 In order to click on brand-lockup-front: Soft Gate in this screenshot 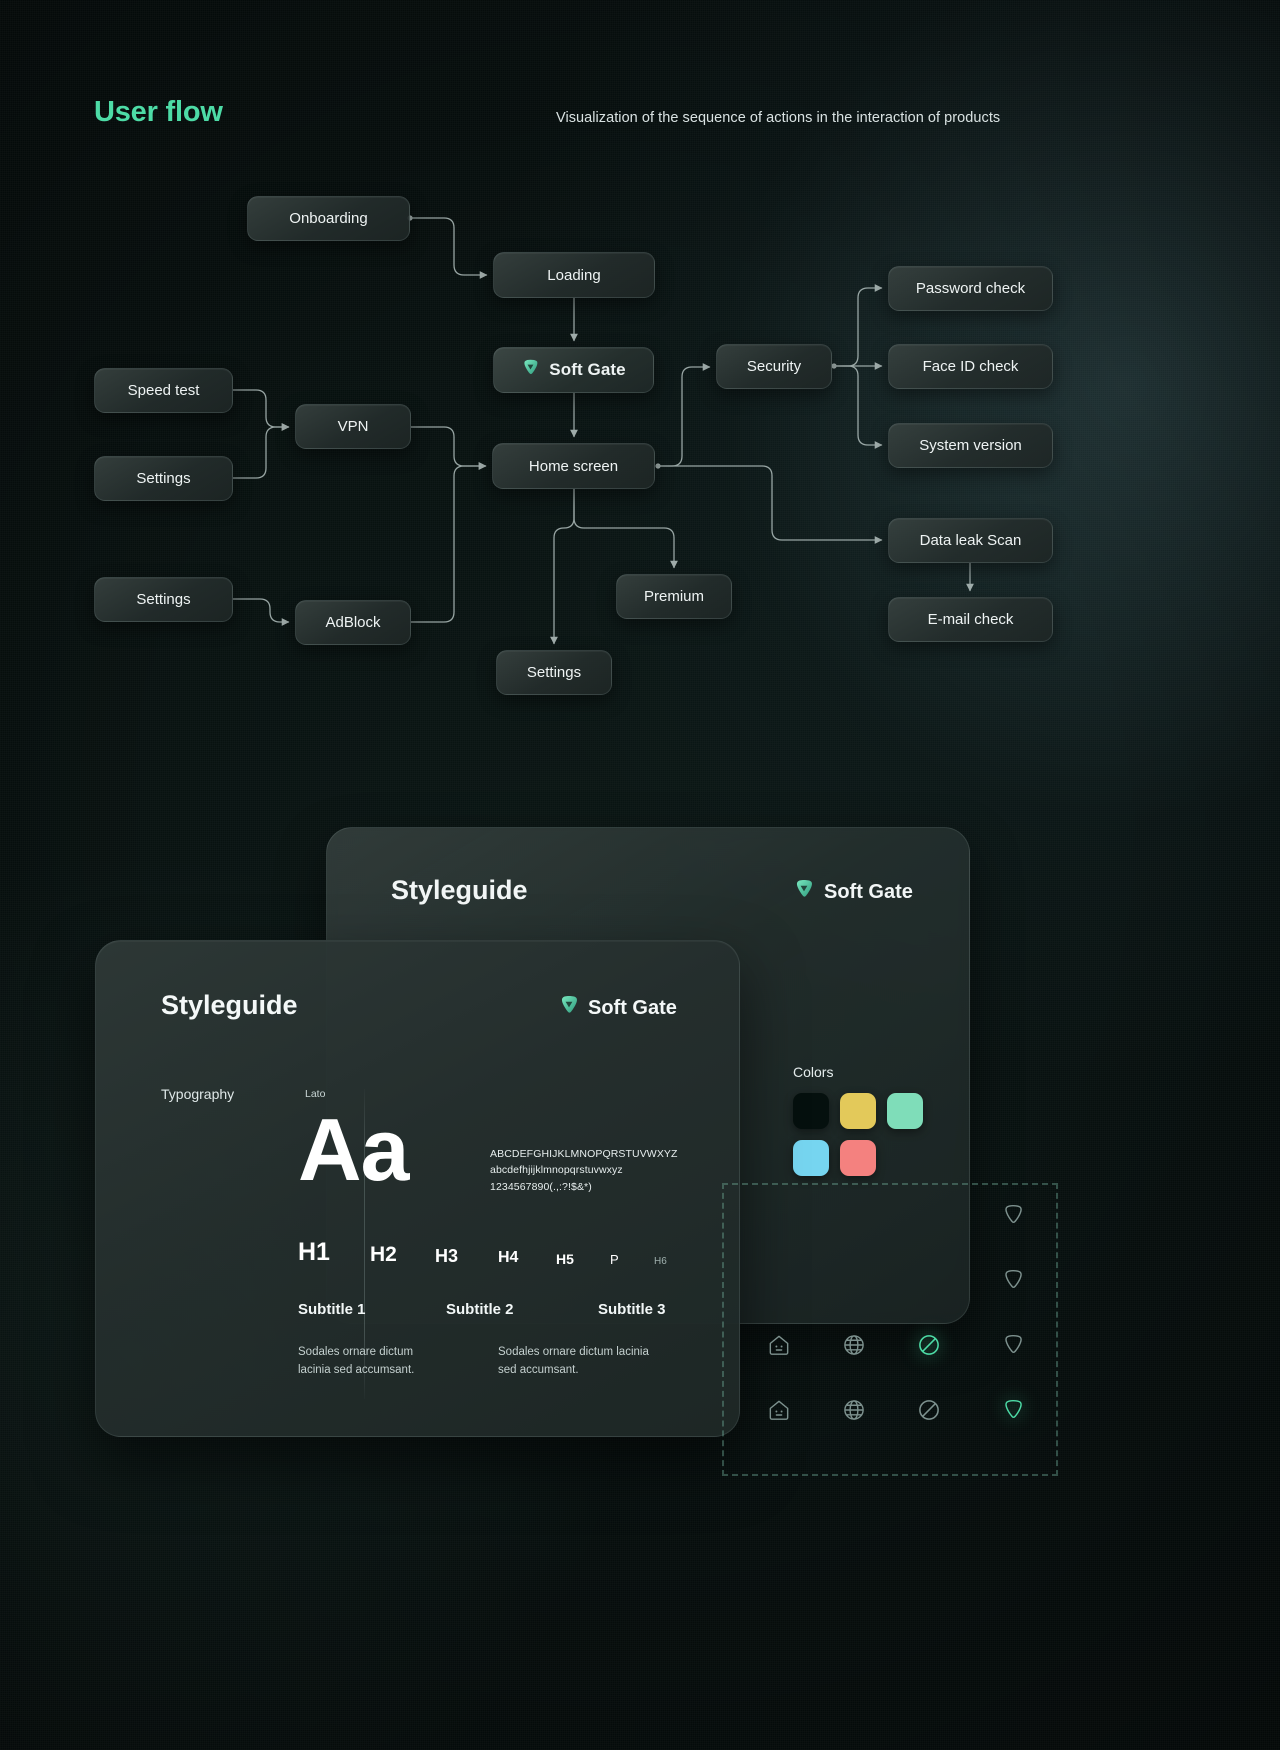, I will do `click(617, 1008)`.